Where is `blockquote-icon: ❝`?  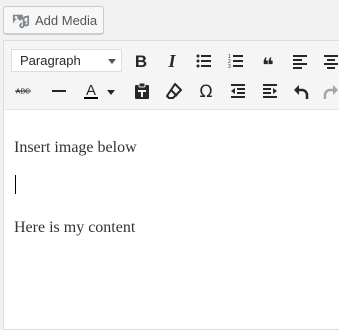 blockquote-icon: ❝ is located at coordinates (268, 62).